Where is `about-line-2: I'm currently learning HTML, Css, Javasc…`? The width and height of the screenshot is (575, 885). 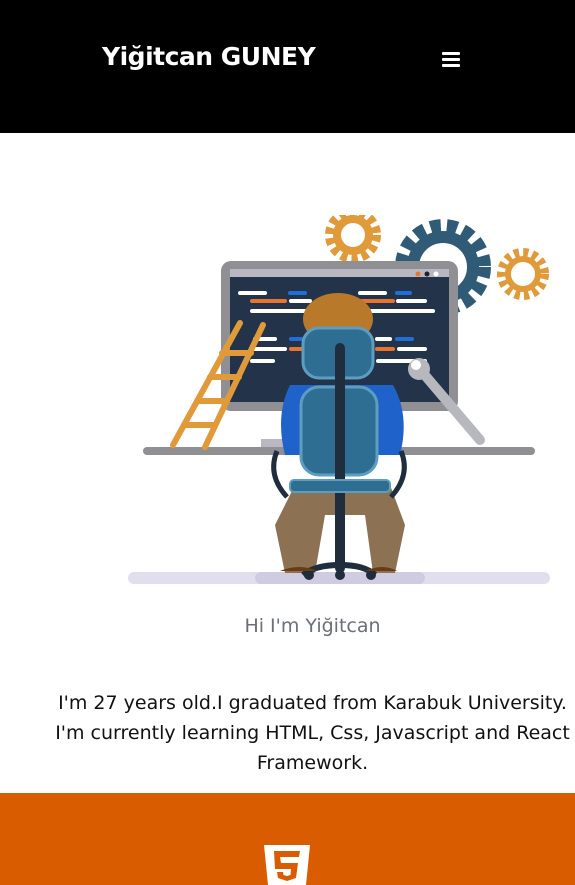 about-line-2: I'm currently learning HTML, Css, Javasc… is located at coordinates (312, 733).